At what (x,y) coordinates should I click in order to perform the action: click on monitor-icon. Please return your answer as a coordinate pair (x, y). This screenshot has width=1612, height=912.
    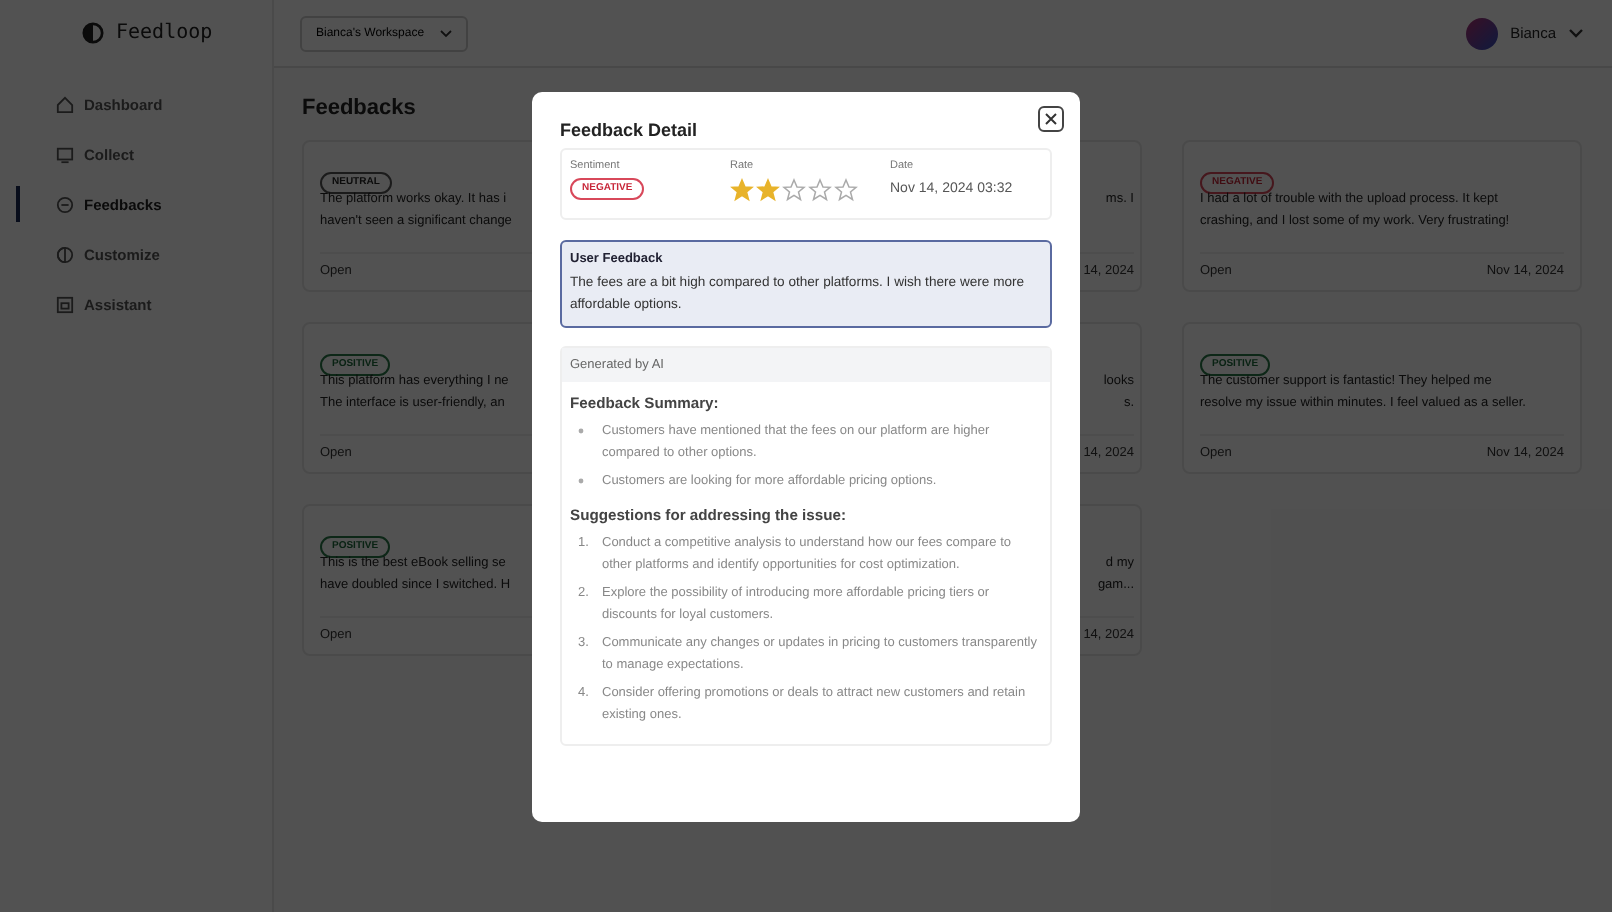
    Looking at the image, I should click on (65, 154).